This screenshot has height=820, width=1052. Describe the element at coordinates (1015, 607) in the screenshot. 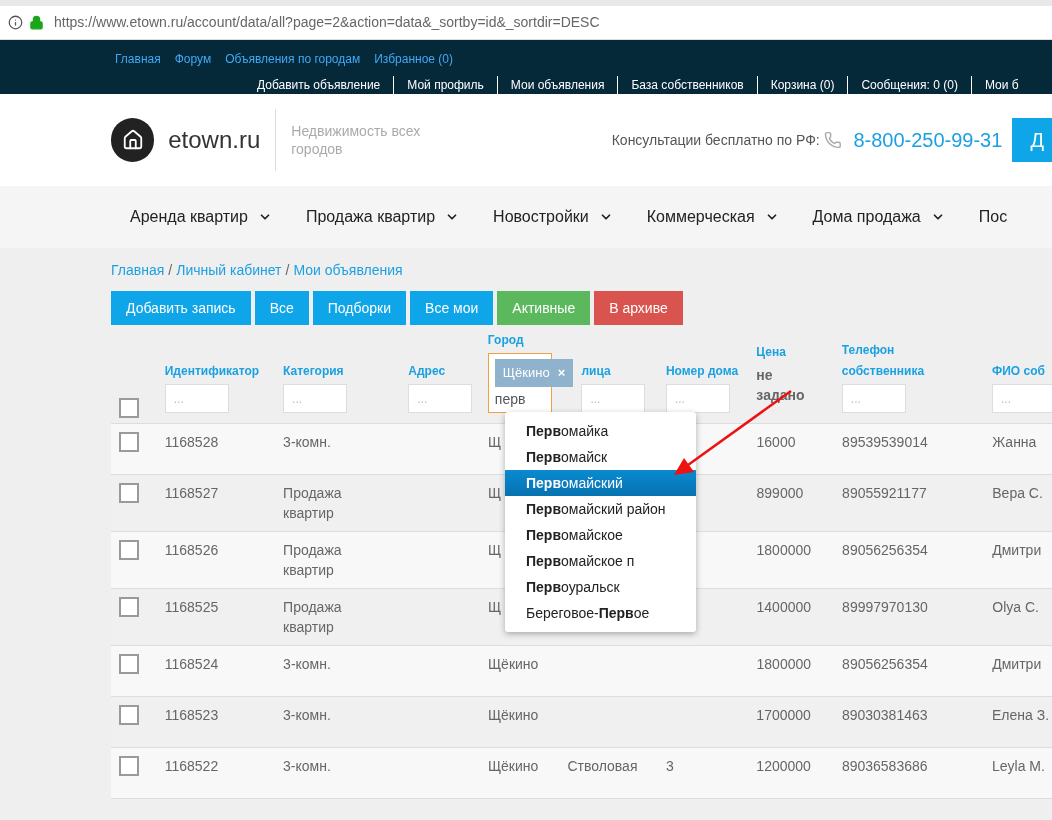

I see `table-cell-text: Olya C.` at that location.